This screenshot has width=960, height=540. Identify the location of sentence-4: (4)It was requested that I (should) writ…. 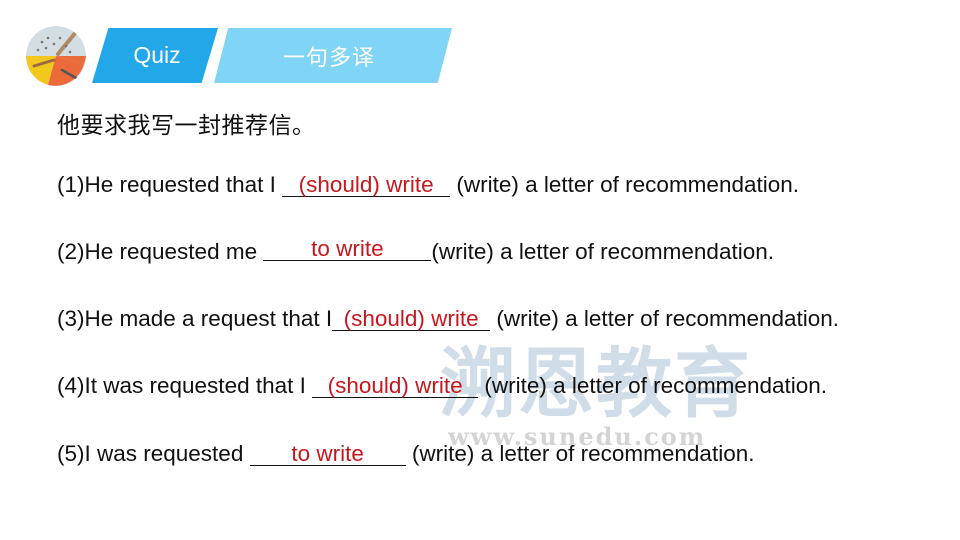
(442, 386).